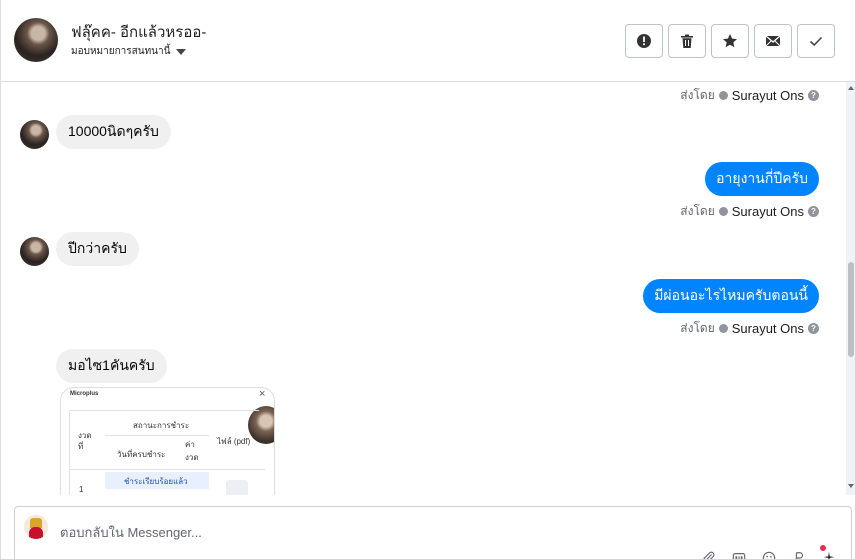  I want to click on conversation-actions, so click(730, 41).